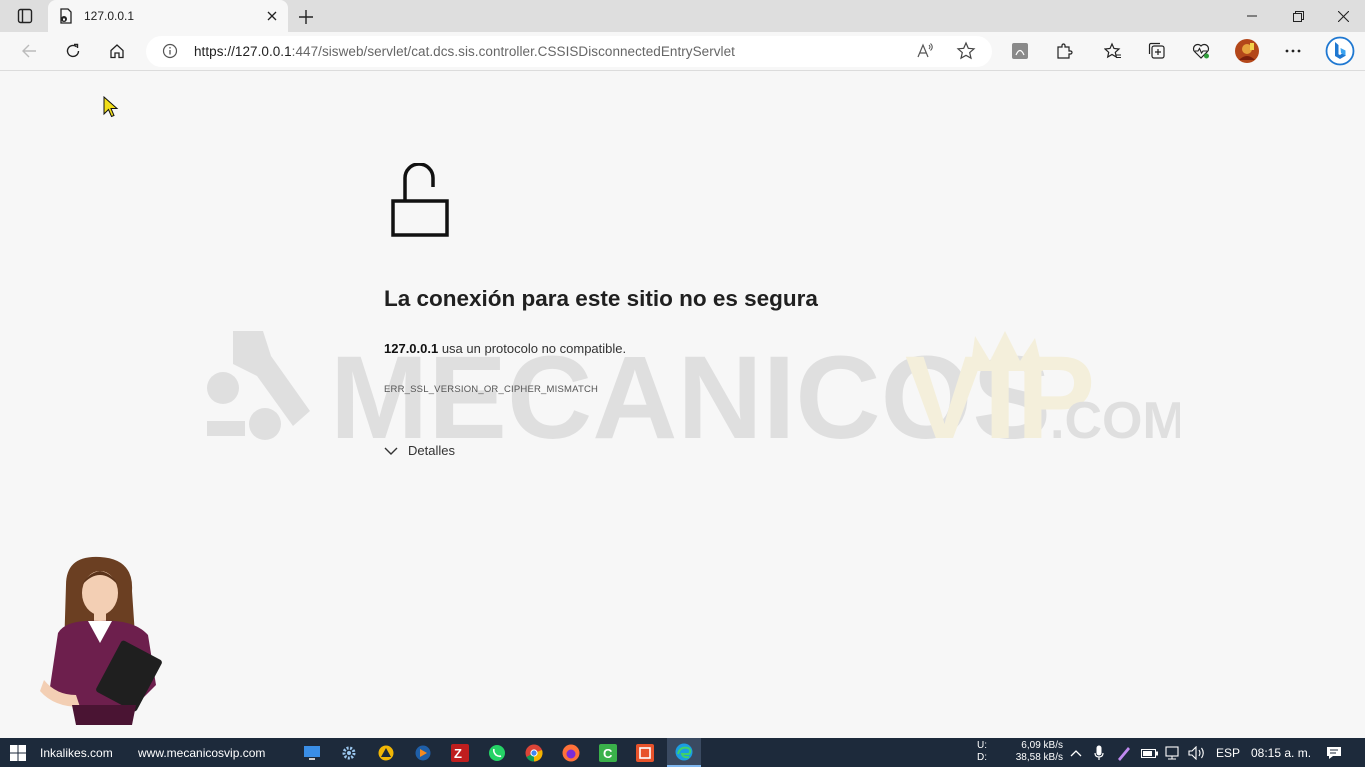 This screenshot has height=767, width=1365. I want to click on upload-row: U: 6,09 kB/s, so click(1020, 746).